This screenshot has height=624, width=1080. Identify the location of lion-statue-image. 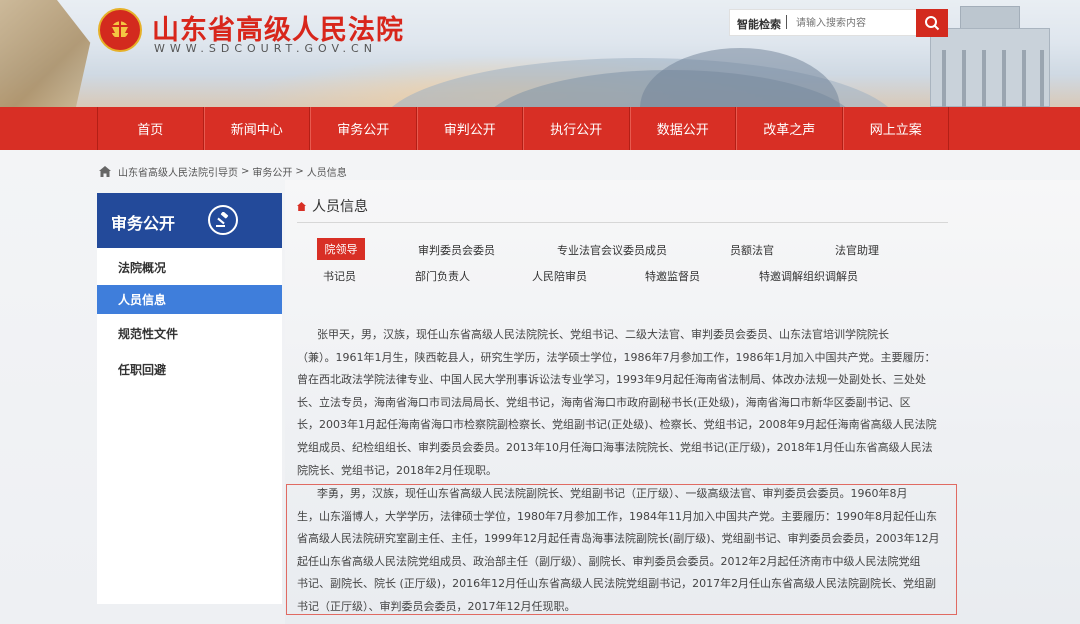
(45, 53).